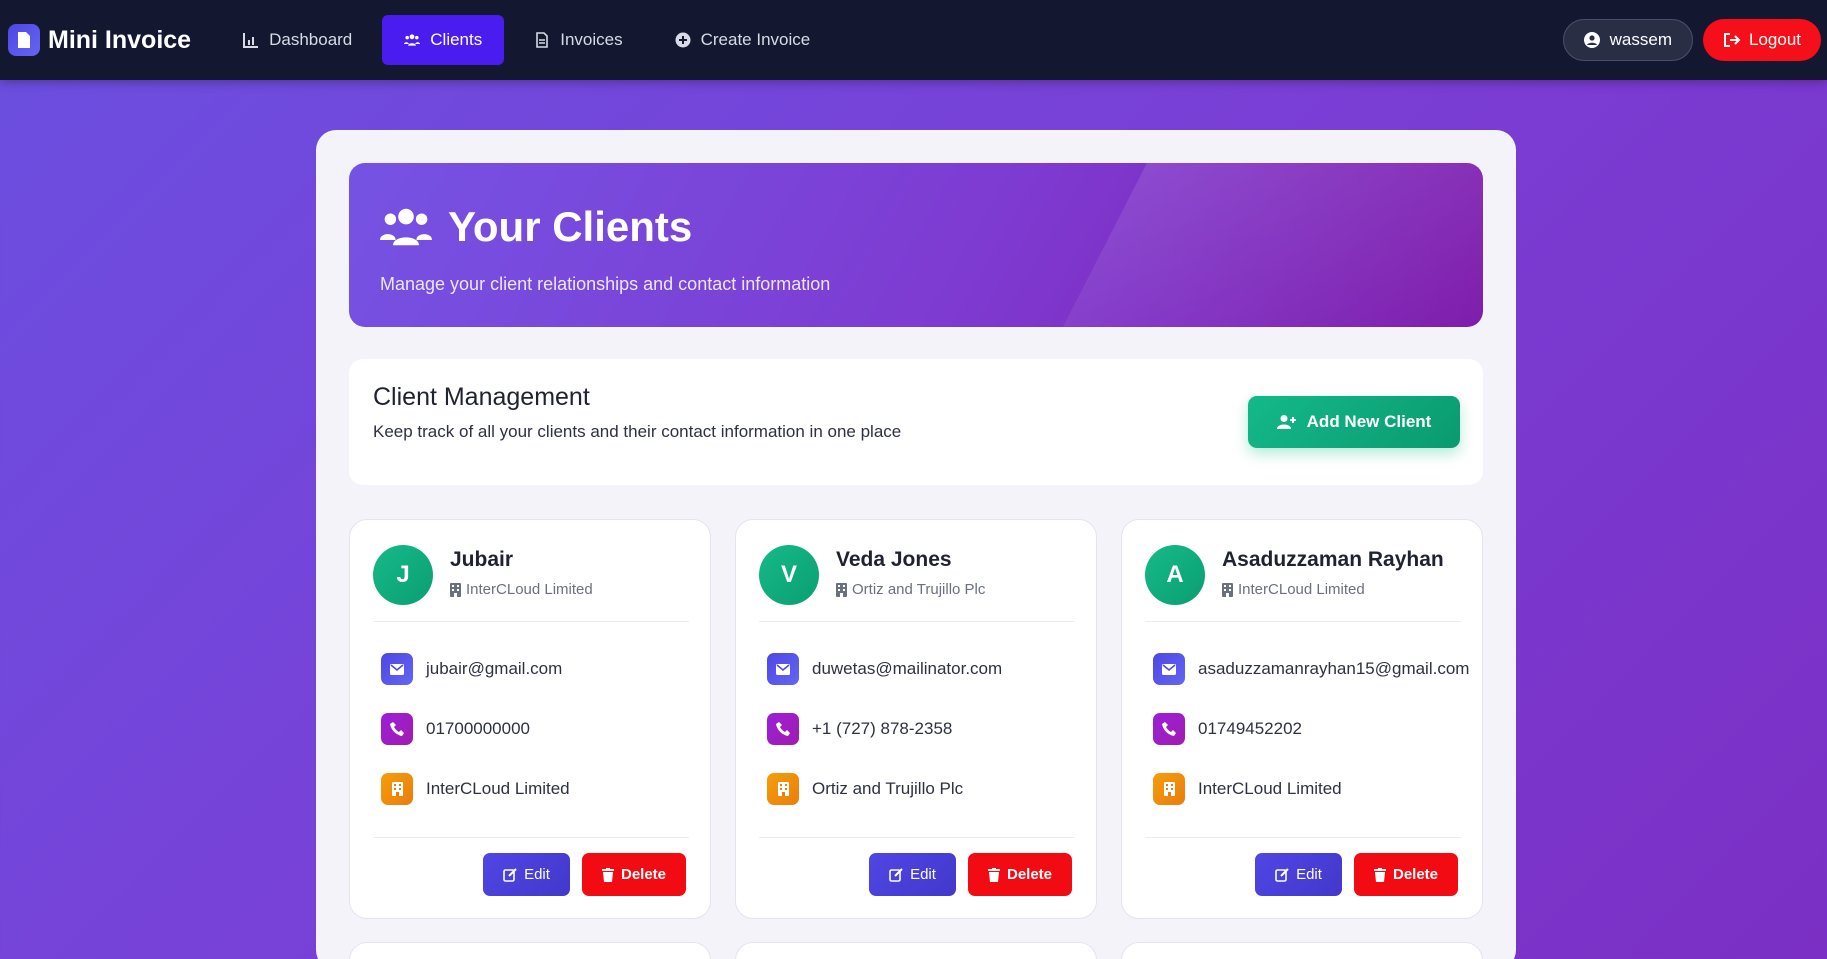  What do you see at coordinates (542, 40) in the screenshot?
I see `document-icon` at bounding box center [542, 40].